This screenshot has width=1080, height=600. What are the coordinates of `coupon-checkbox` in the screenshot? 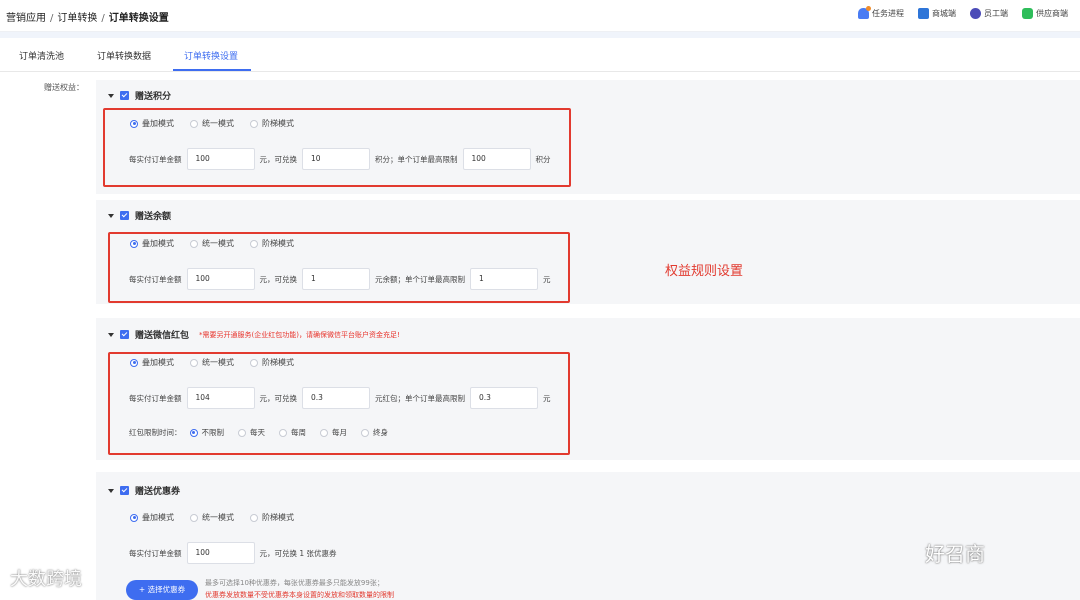 It's located at (124, 490).